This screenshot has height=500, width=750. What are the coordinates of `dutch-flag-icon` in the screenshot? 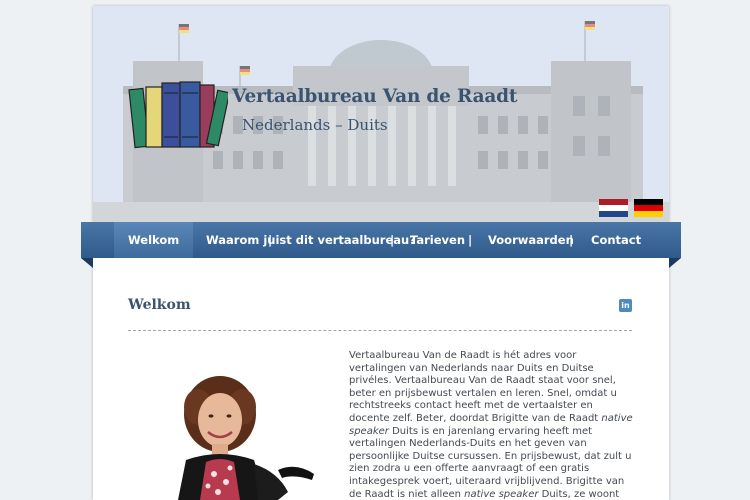 It's located at (613, 208).